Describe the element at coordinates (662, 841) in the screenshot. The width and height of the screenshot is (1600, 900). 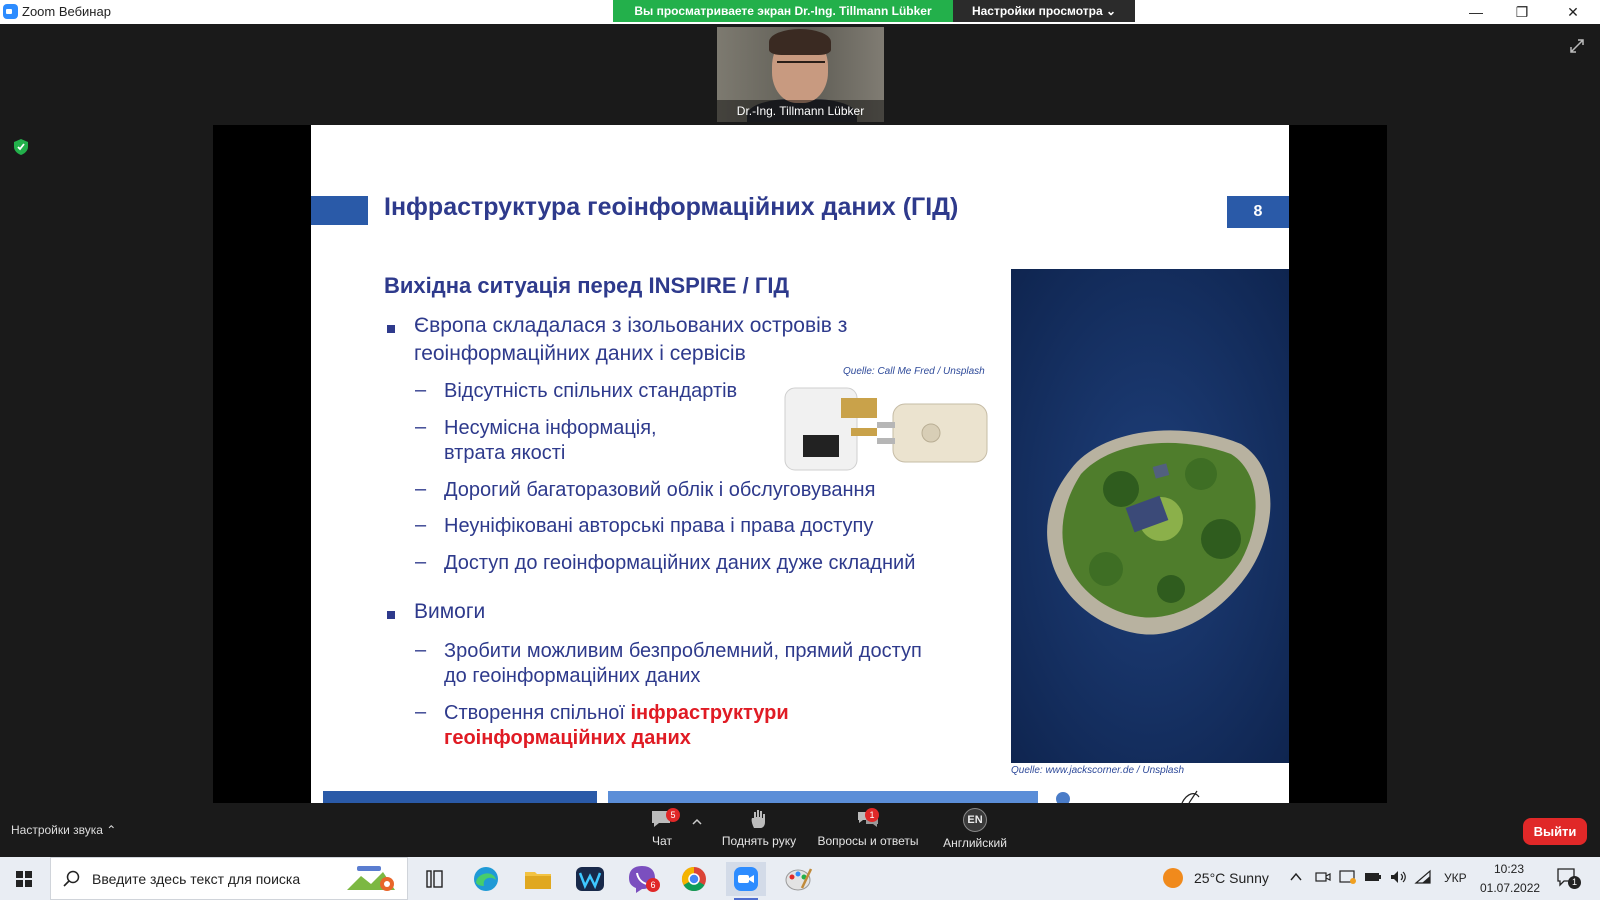
I see `chat-label: Чат` at that location.